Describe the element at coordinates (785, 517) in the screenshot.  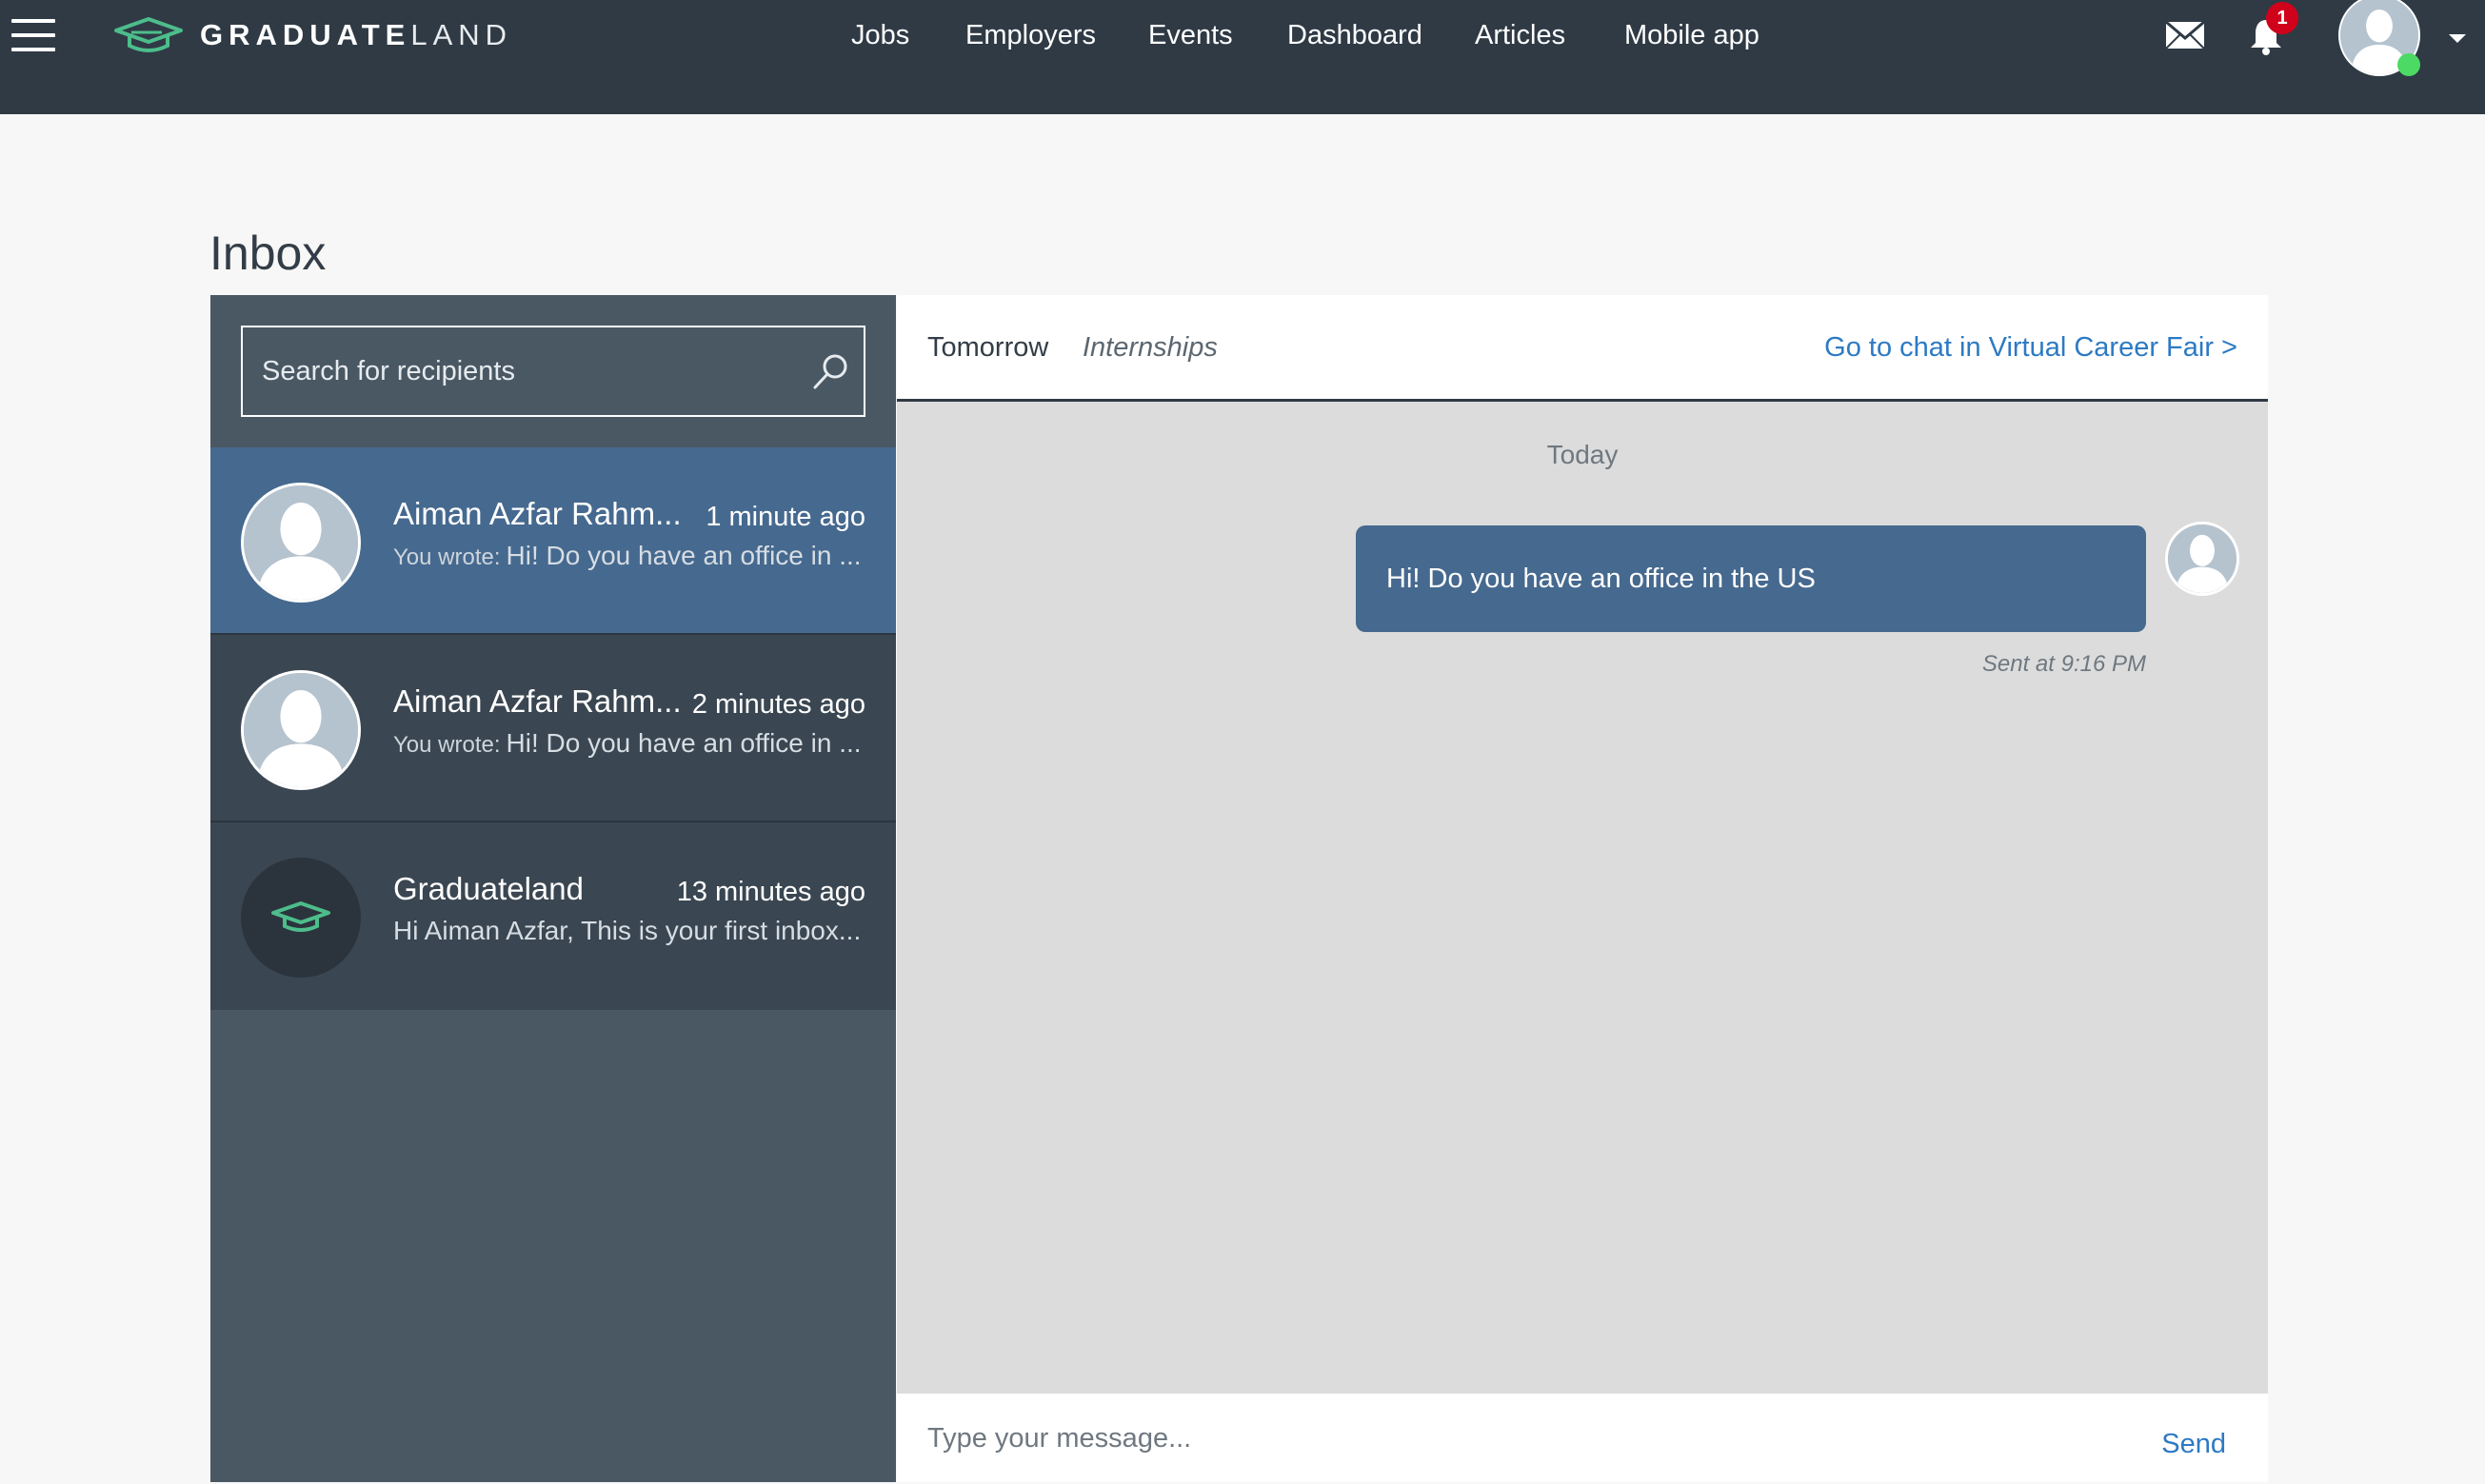
I see `conversation-time: 1 minute ago` at that location.